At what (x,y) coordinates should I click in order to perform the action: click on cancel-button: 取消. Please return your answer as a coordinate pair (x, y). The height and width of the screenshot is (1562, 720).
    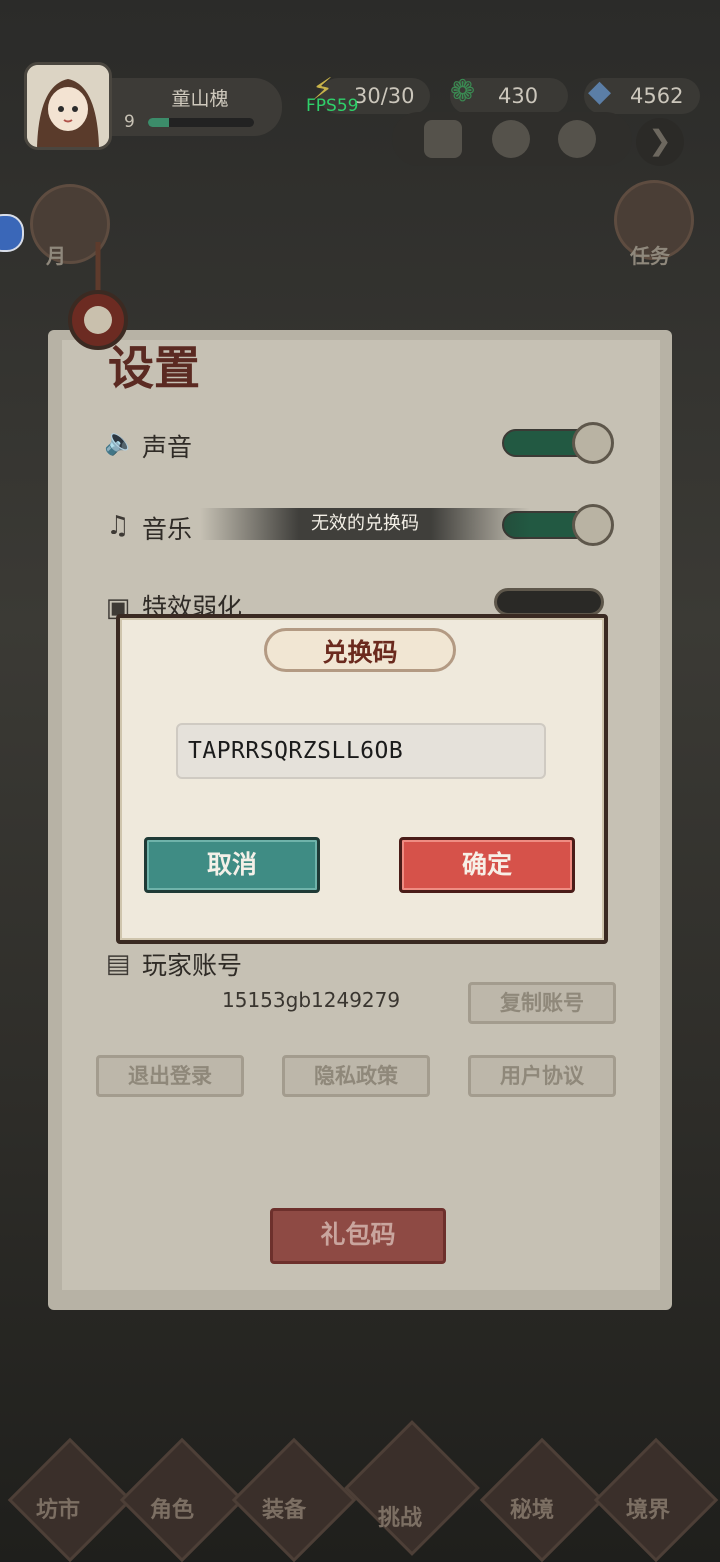
    Looking at the image, I should click on (232, 865).